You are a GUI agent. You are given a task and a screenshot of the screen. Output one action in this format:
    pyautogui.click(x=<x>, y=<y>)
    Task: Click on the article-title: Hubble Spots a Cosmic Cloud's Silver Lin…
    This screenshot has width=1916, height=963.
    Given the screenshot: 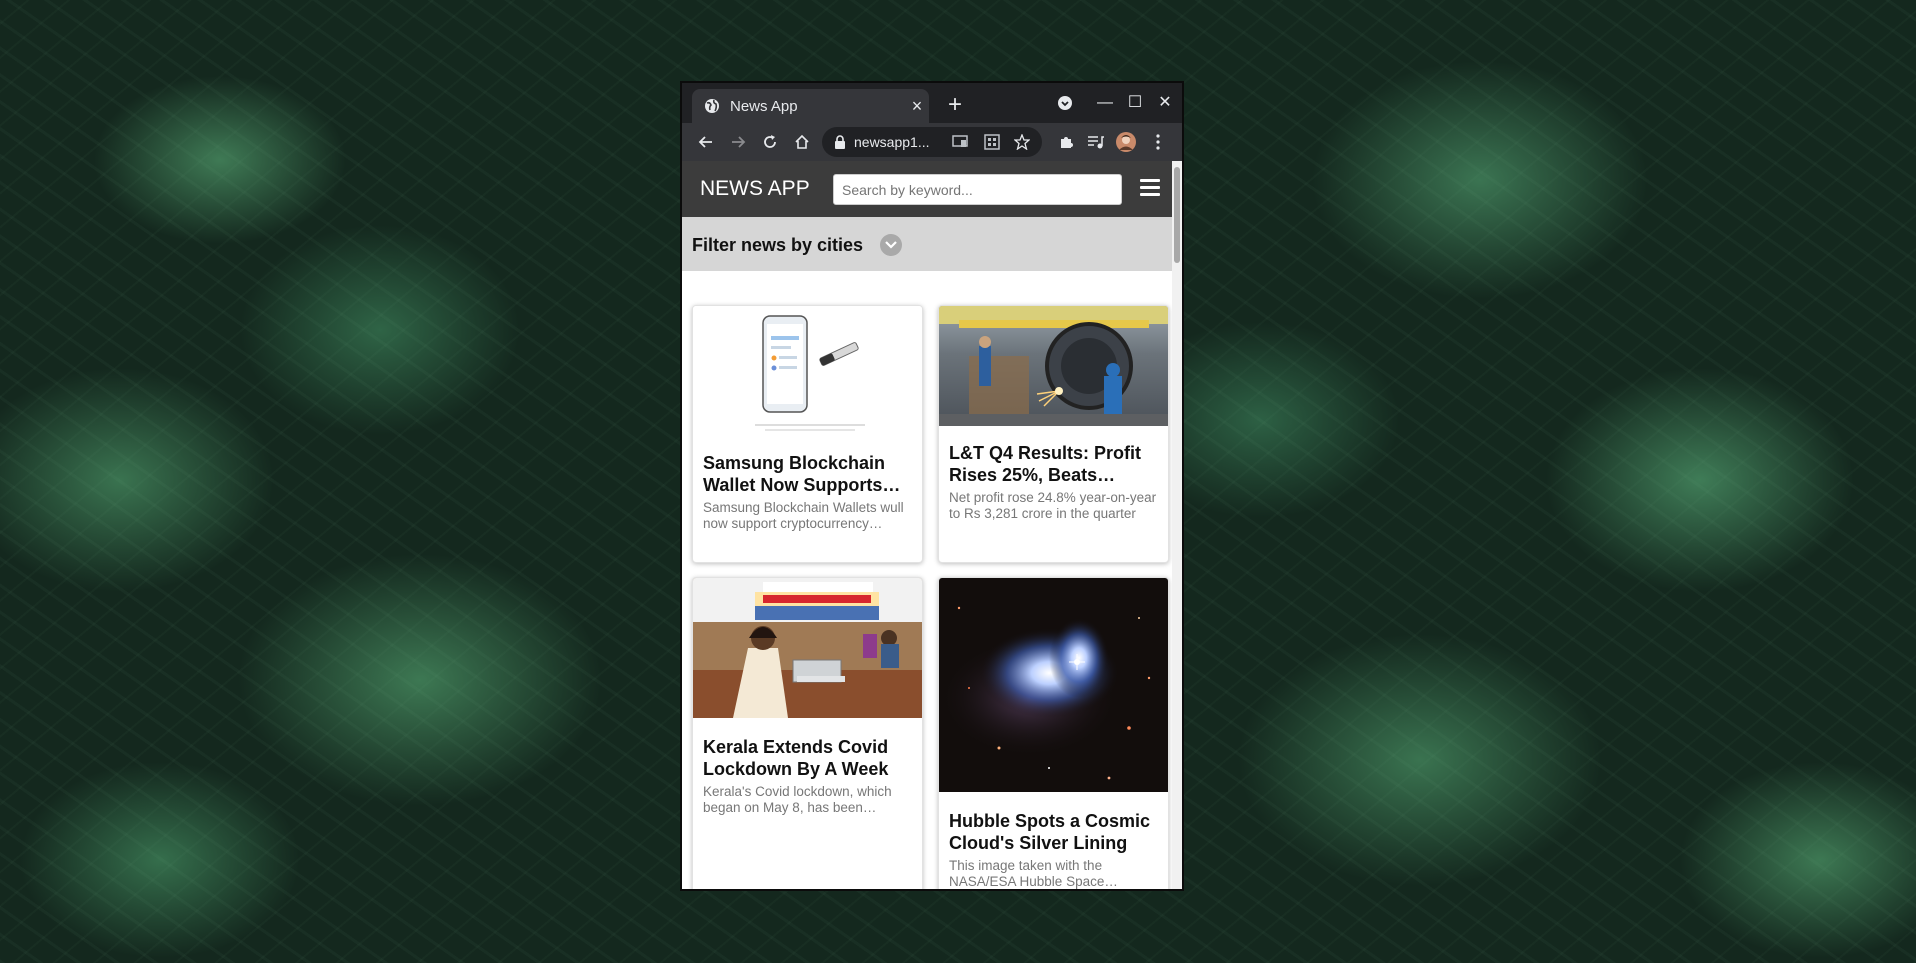 What is the action you would take?
    pyautogui.click(x=1053, y=832)
    